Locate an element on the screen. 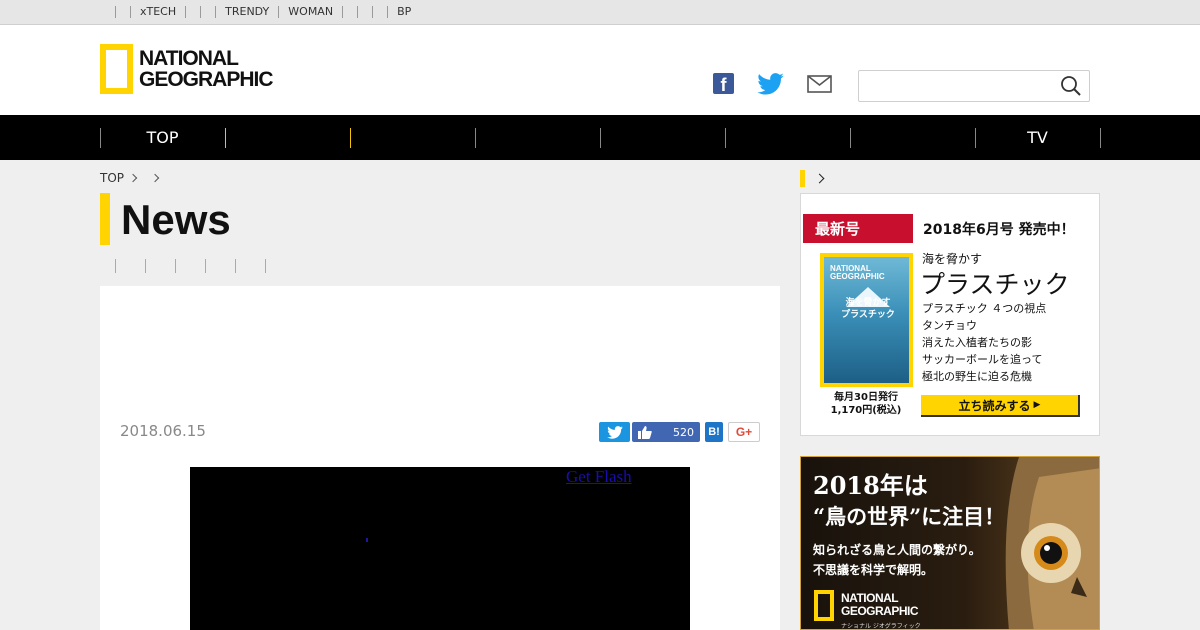  ad-logo: NATIONAL GEOGRAPHIC ナショナル ジオグラフィック日本版 is located at coordinates (869, 610).